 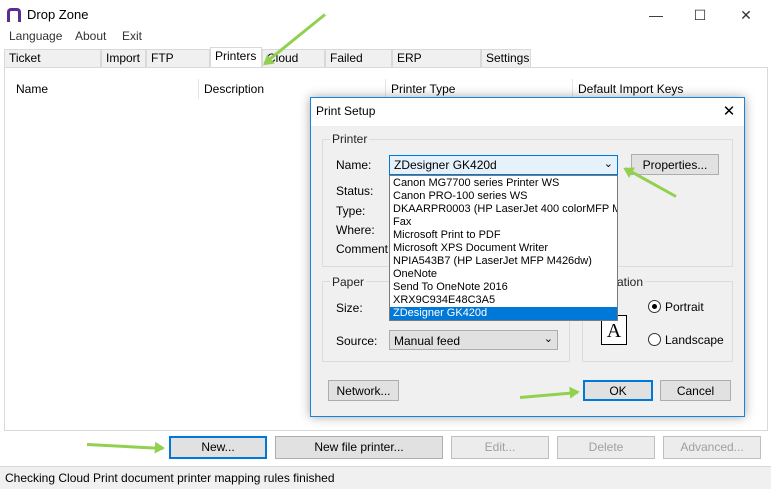 What do you see at coordinates (503, 209) in the screenshot?
I see `dropdown-option: DKAARPR0003 (HP LaserJet 400 colorMFP M4` at bounding box center [503, 209].